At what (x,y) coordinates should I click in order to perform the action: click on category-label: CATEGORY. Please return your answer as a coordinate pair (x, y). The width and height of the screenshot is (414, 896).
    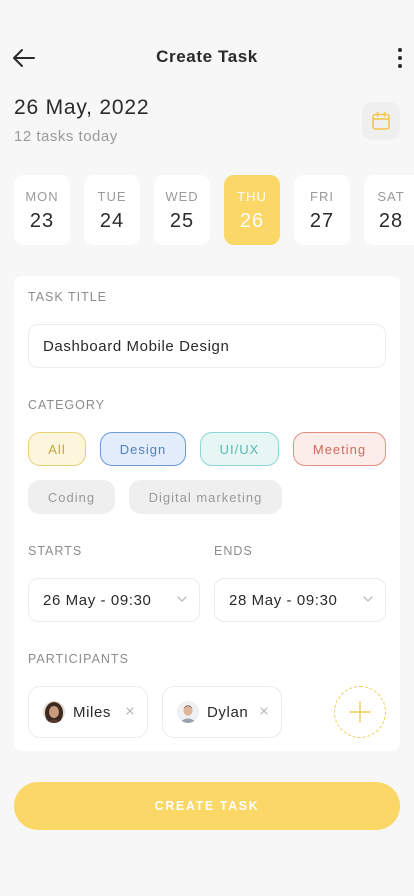
    Looking at the image, I should click on (66, 405).